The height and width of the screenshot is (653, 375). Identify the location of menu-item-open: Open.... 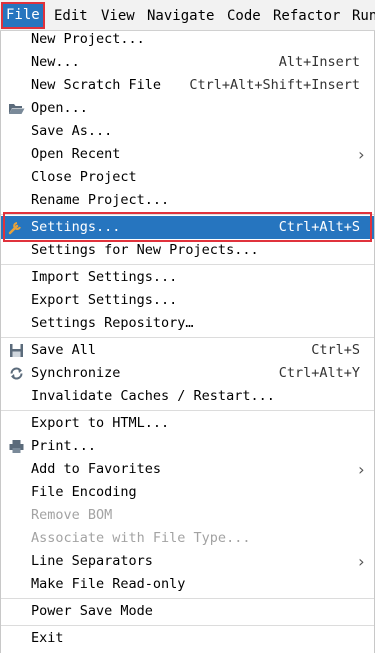
(187, 108).